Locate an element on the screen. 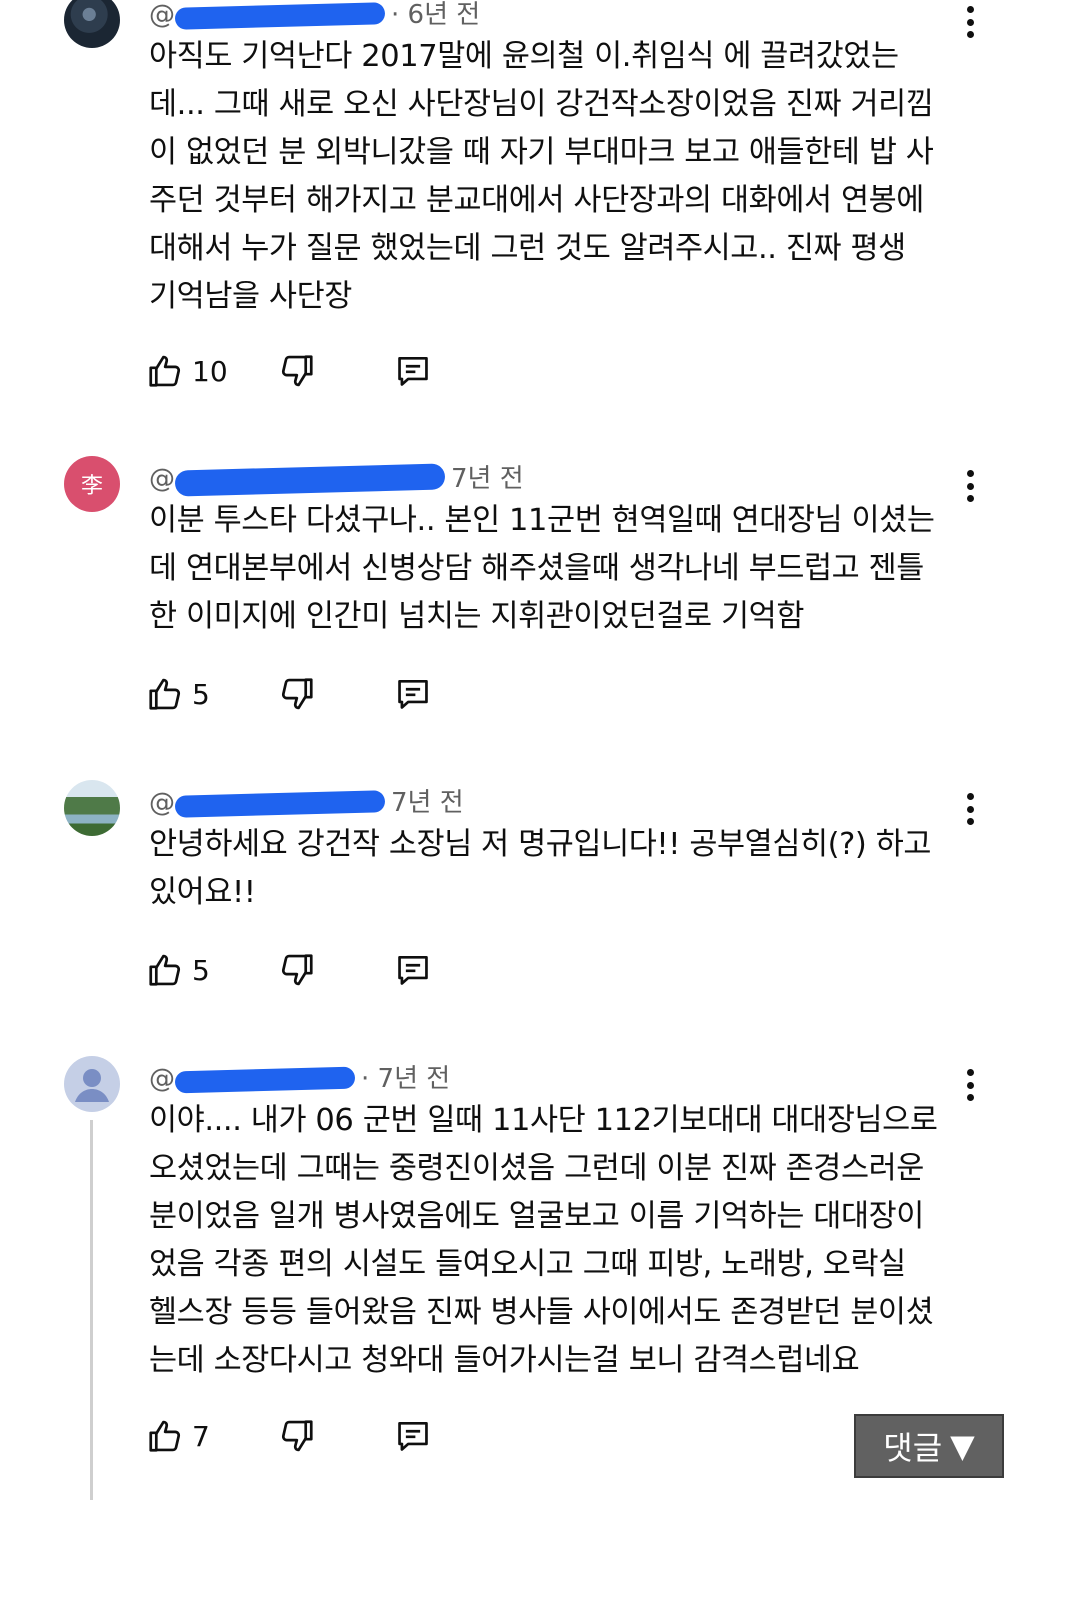 This screenshot has height=1600, width=1080. person-icon is located at coordinates (92, 1085).